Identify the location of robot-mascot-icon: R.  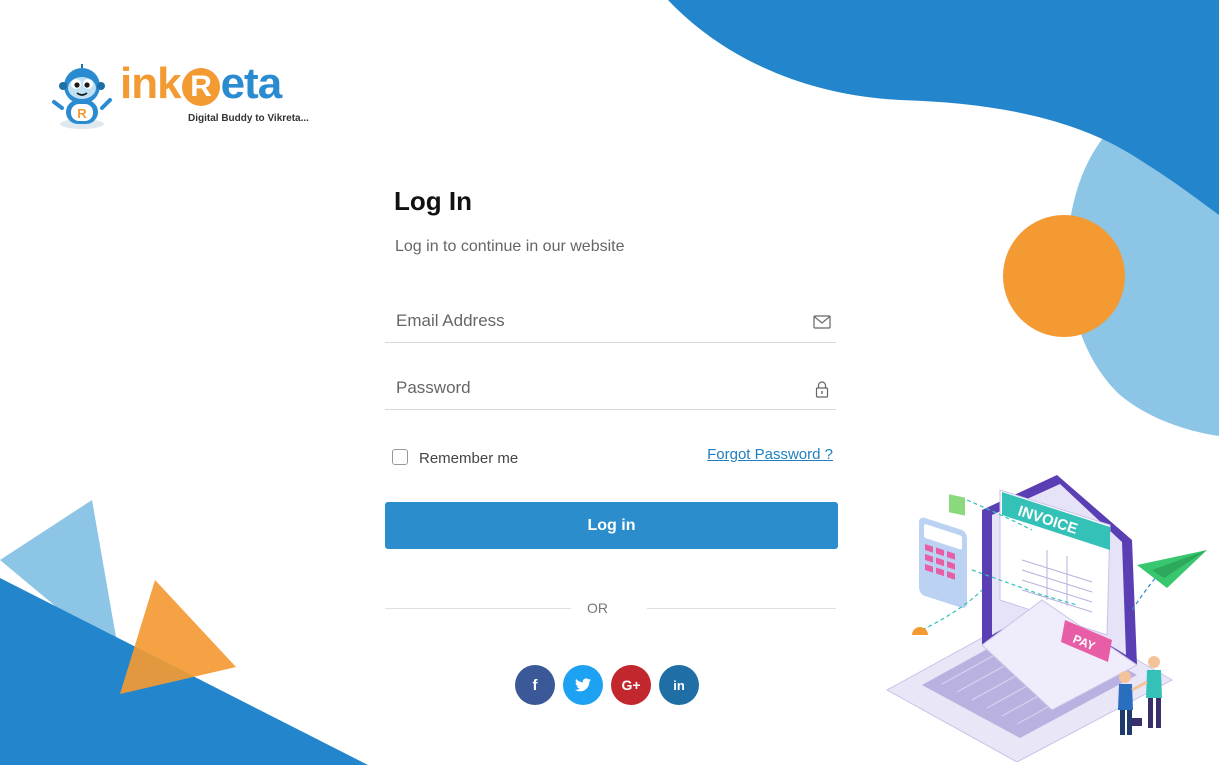
(82, 96).